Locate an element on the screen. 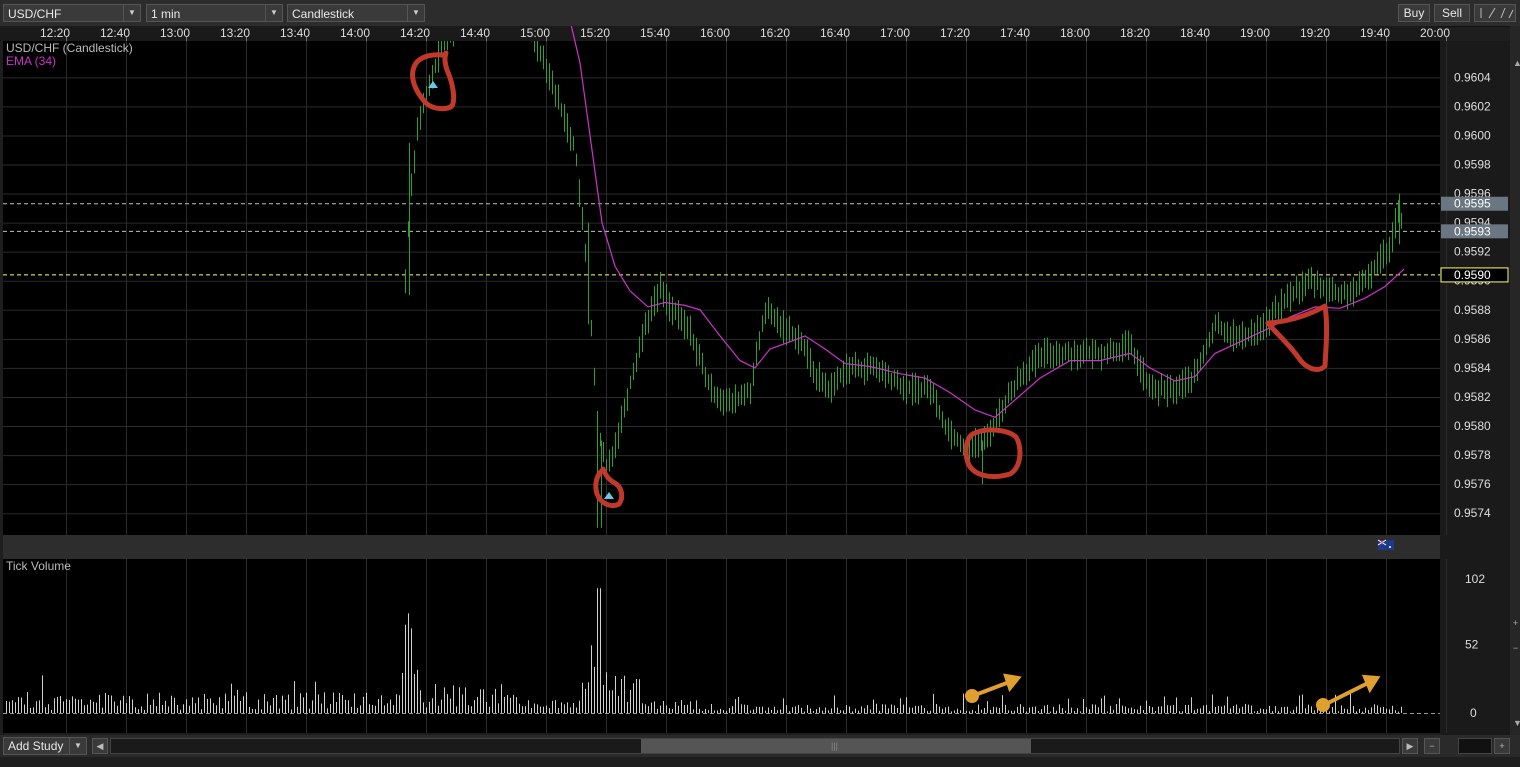  drawing-tools-icon is located at coordinates (1497, 13).